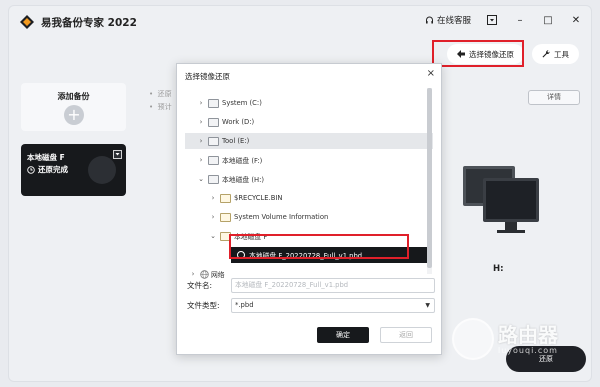  Describe the element at coordinates (160, 107) in the screenshot. I see `info-line: • 预计` at that location.